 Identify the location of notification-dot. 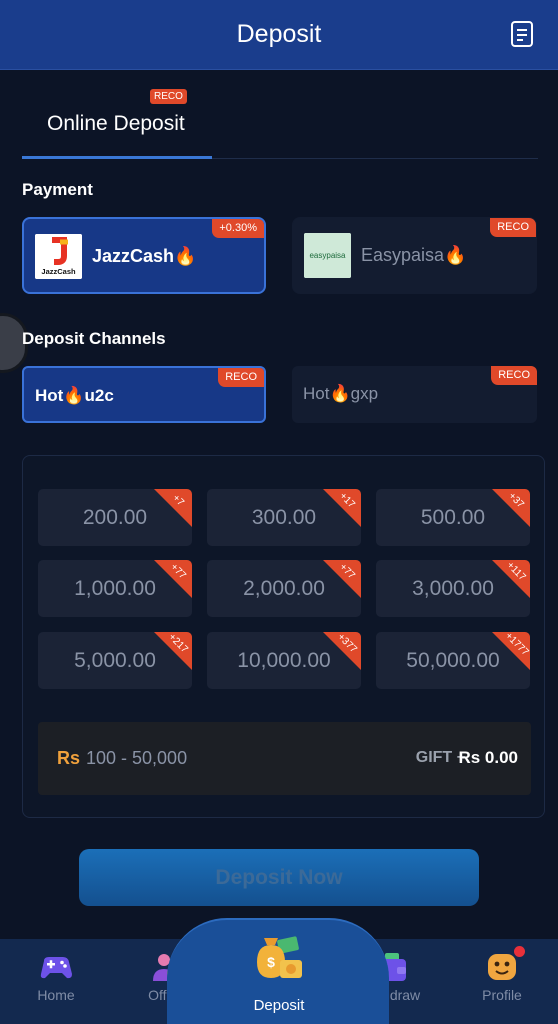
(519, 951).